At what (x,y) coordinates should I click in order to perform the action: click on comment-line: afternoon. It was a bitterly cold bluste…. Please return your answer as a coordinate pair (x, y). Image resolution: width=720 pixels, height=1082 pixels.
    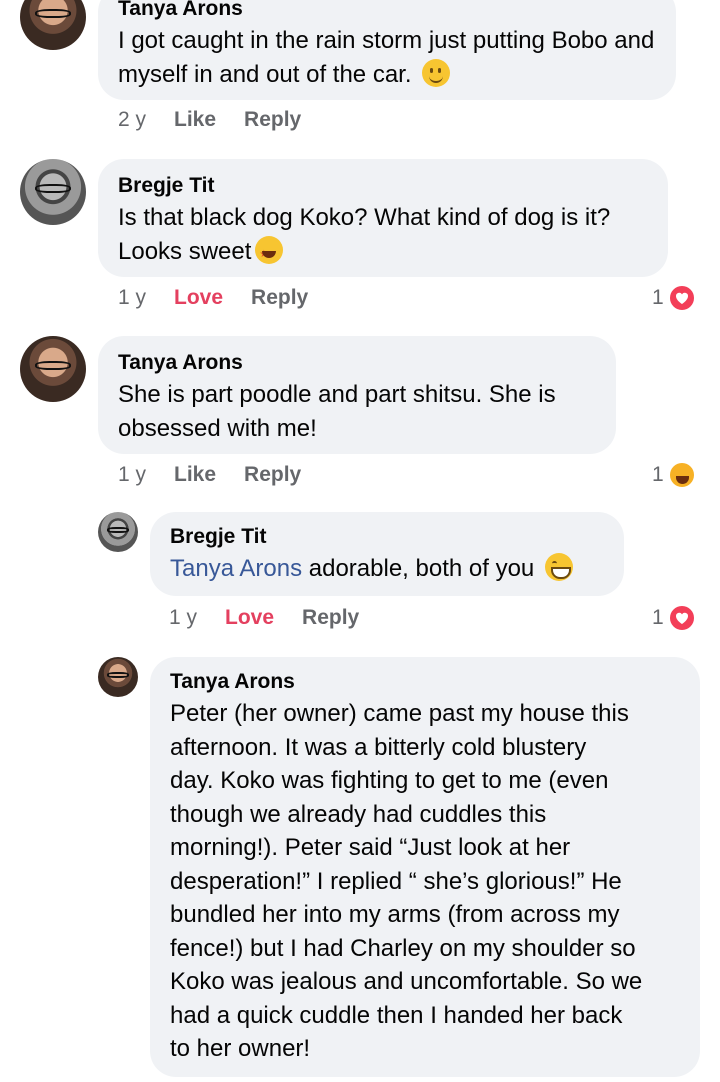
    Looking at the image, I should click on (378, 747).